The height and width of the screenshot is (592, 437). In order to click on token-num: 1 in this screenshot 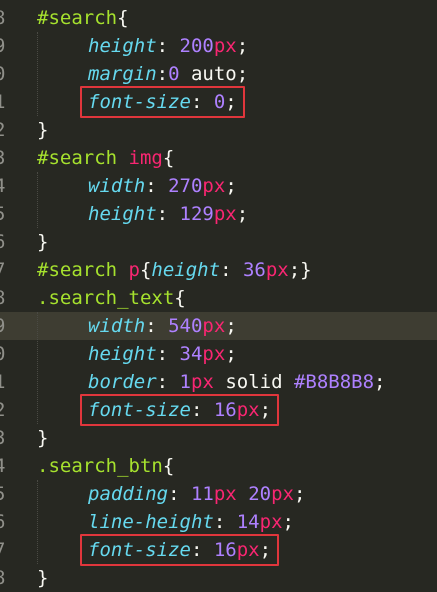, I will do `click(185, 382)`.